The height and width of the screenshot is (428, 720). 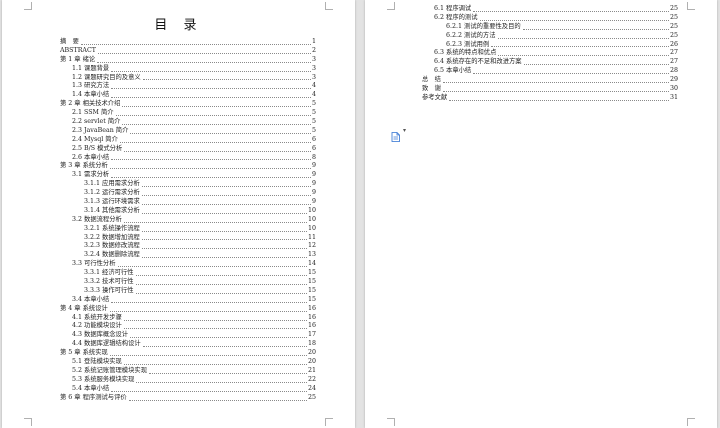 I want to click on toc-entry: ABSTRACT 2, so click(x=188, y=51).